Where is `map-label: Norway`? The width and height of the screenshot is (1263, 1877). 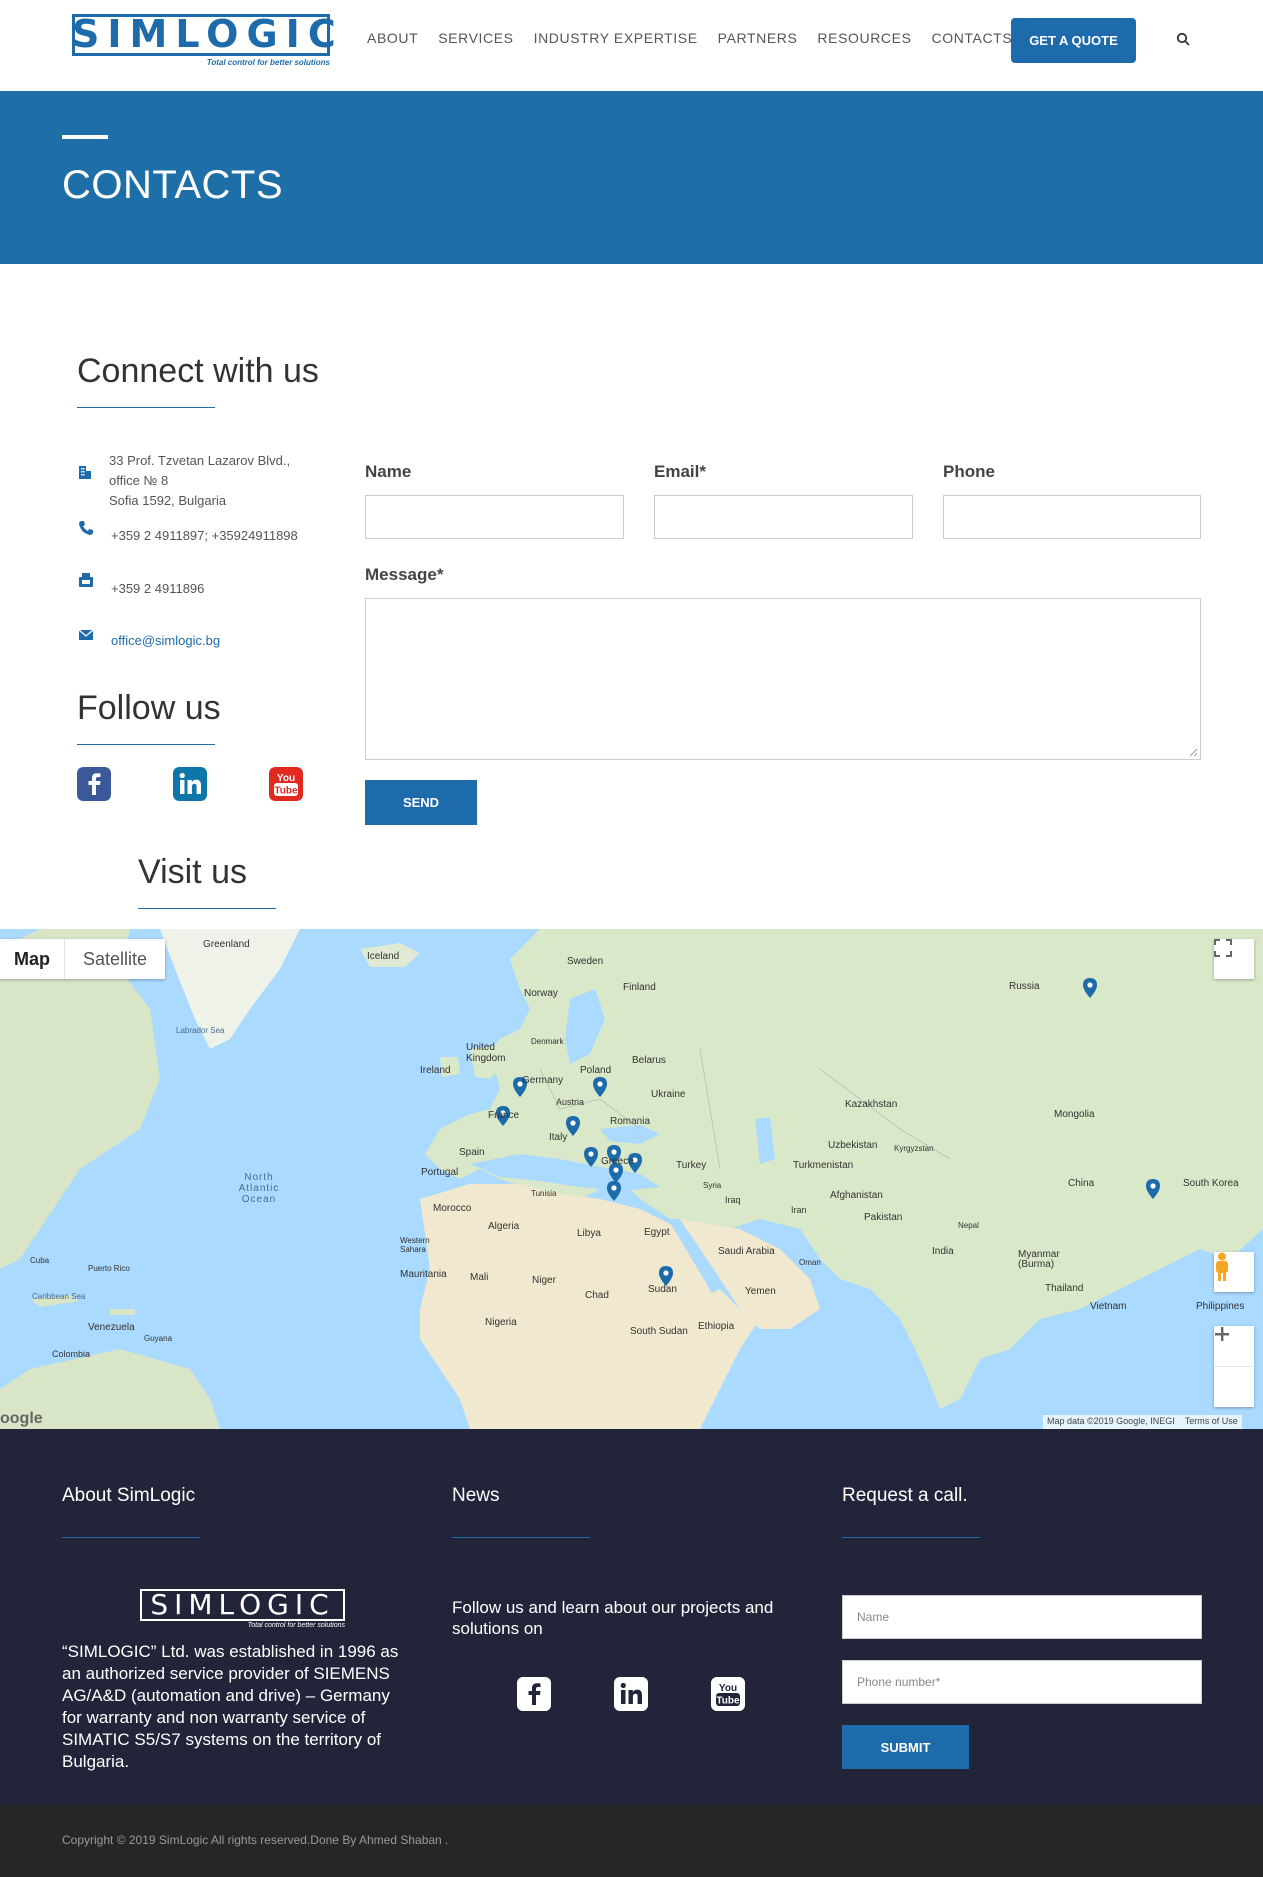
map-label: Norway is located at coordinates (541, 993).